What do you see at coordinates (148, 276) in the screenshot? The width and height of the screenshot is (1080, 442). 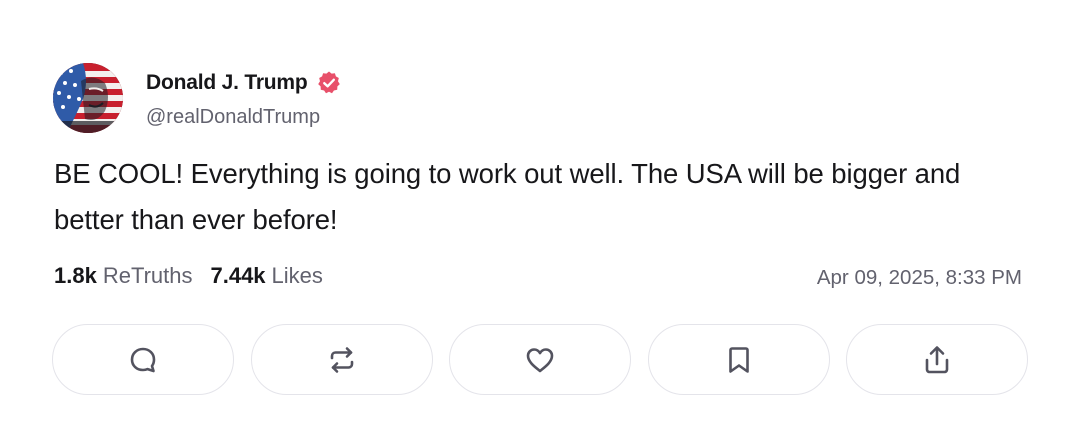 I see `retruths-label: ReTruths` at bounding box center [148, 276].